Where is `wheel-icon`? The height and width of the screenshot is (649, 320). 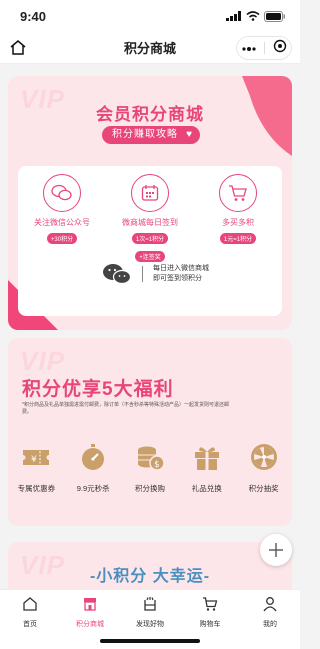 wheel-icon is located at coordinates (263, 457).